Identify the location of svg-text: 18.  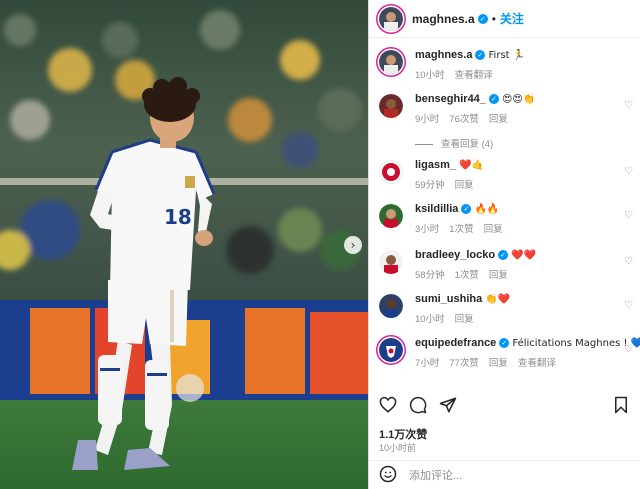
(178, 217).